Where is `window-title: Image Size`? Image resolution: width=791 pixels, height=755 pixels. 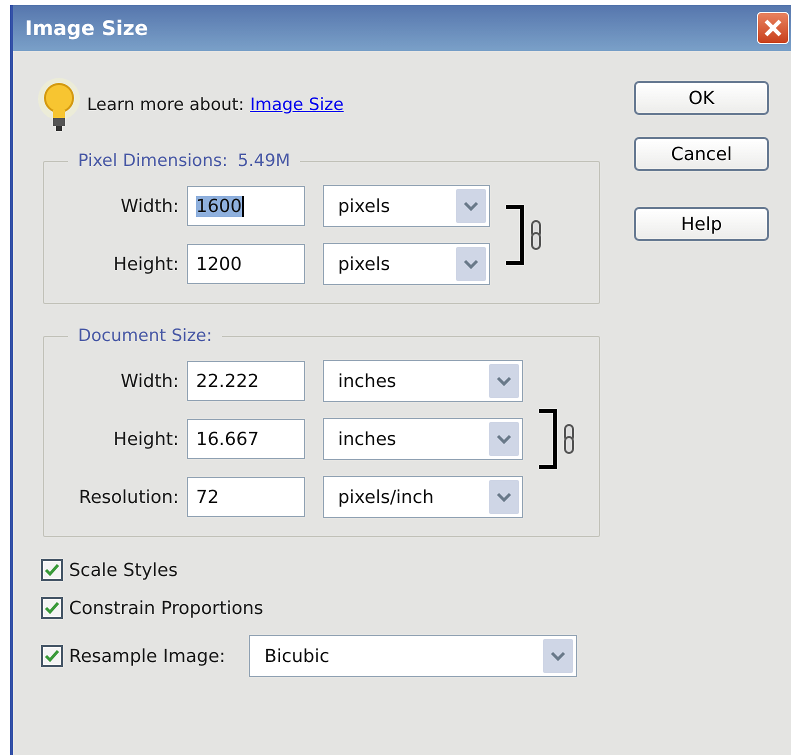 window-title: Image Size is located at coordinates (86, 28).